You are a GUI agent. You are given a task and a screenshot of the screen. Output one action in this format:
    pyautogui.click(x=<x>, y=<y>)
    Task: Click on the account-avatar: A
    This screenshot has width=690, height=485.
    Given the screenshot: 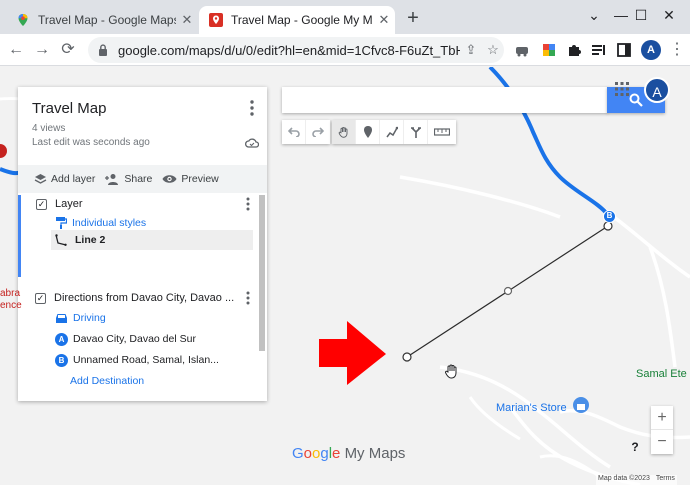 What is the action you would take?
    pyautogui.click(x=657, y=90)
    